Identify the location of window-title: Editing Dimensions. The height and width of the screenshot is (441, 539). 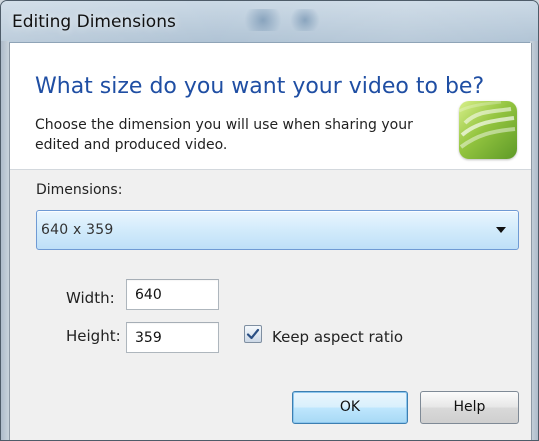
(94, 22).